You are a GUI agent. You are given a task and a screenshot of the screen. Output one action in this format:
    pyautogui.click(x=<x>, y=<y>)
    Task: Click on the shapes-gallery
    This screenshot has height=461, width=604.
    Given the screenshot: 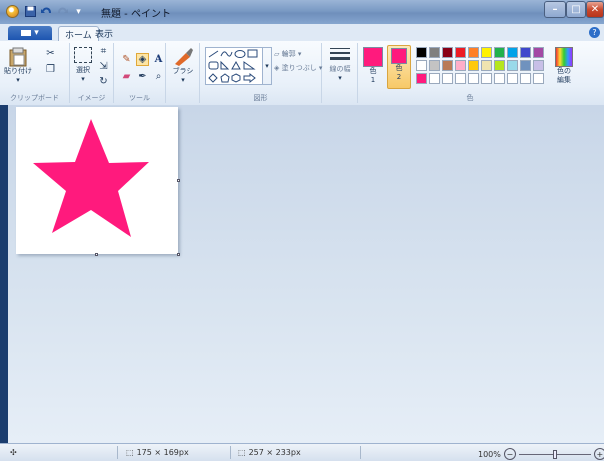 What is the action you would take?
    pyautogui.click(x=234, y=66)
    